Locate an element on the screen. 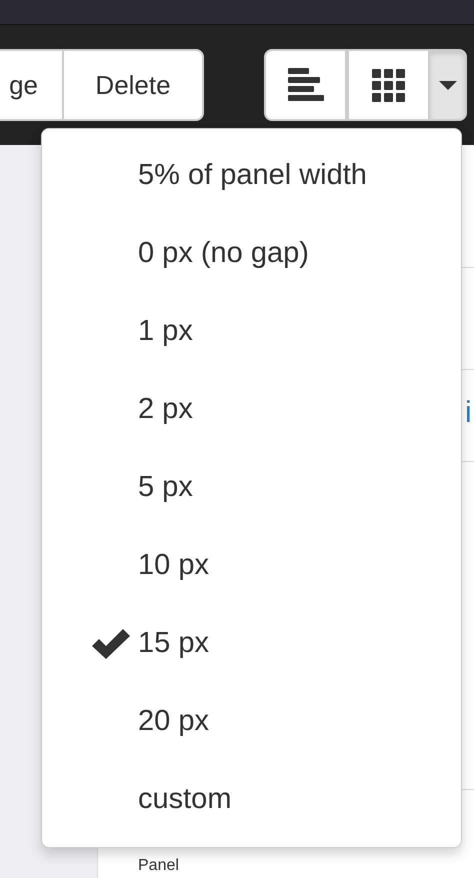 This screenshot has width=474, height=878. delete-button: Delete is located at coordinates (134, 85).